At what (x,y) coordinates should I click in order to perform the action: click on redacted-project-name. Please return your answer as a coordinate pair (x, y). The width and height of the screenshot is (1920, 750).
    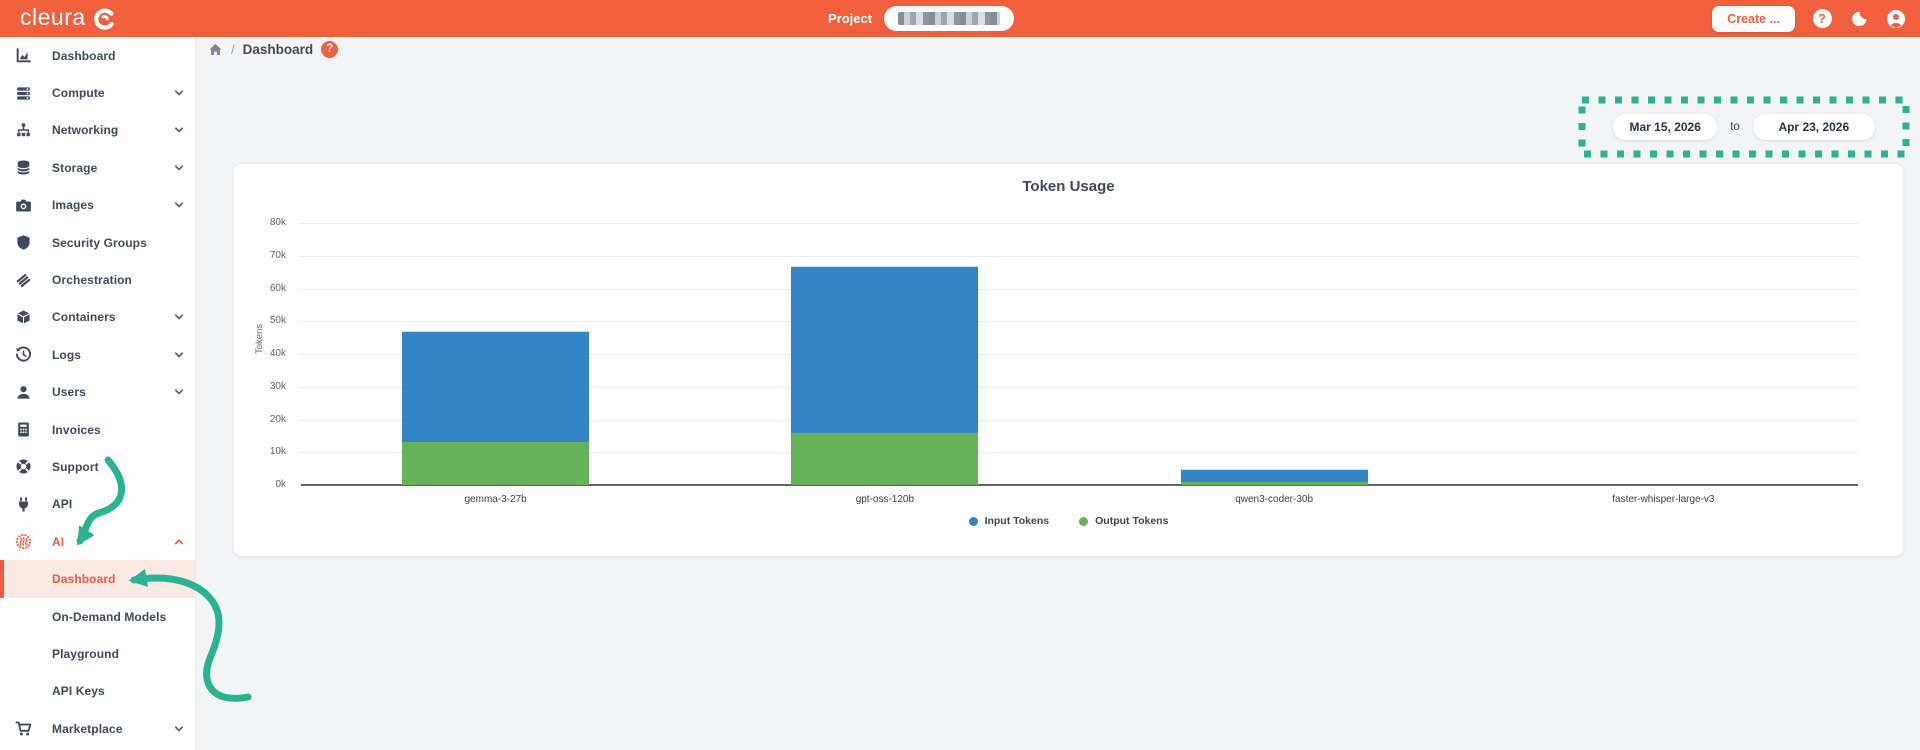
    Looking at the image, I should click on (949, 18).